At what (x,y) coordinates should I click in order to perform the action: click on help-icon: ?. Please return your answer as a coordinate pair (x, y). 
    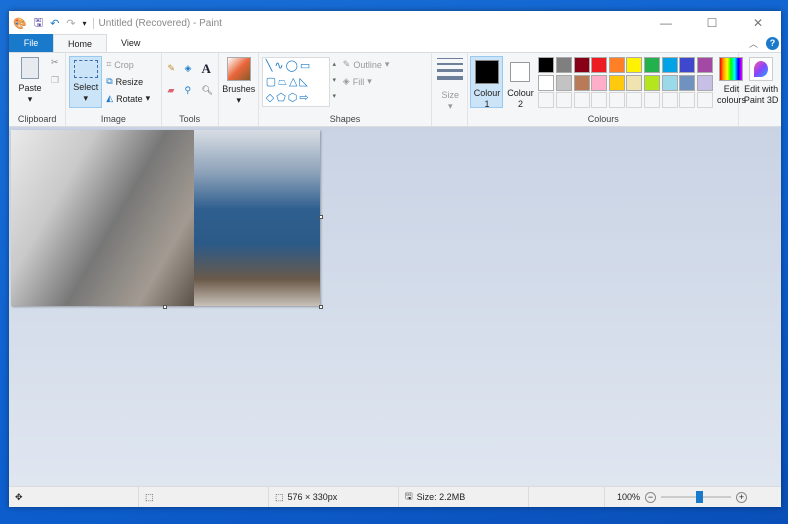
    Looking at the image, I should click on (772, 43).